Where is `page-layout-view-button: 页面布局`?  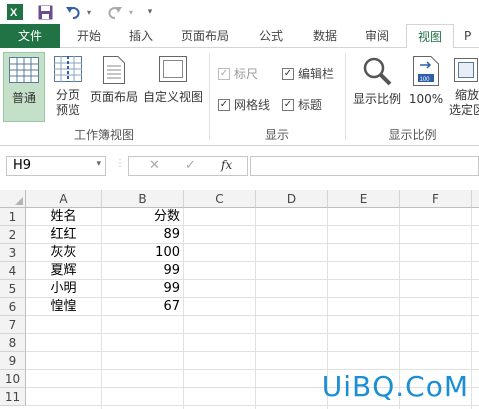 page-layout-view-button: 页面布局 is located at coordinates (114, 87).